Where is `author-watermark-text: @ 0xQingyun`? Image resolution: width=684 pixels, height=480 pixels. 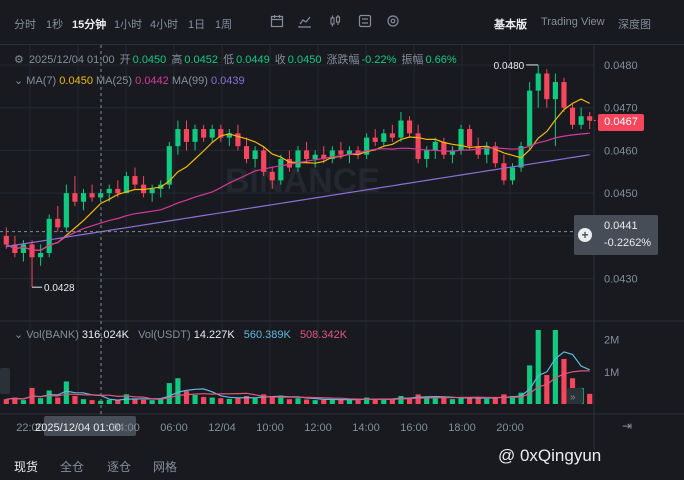 author-watermark-text: @ 0xQingyun is located at coordinates (550, 455).